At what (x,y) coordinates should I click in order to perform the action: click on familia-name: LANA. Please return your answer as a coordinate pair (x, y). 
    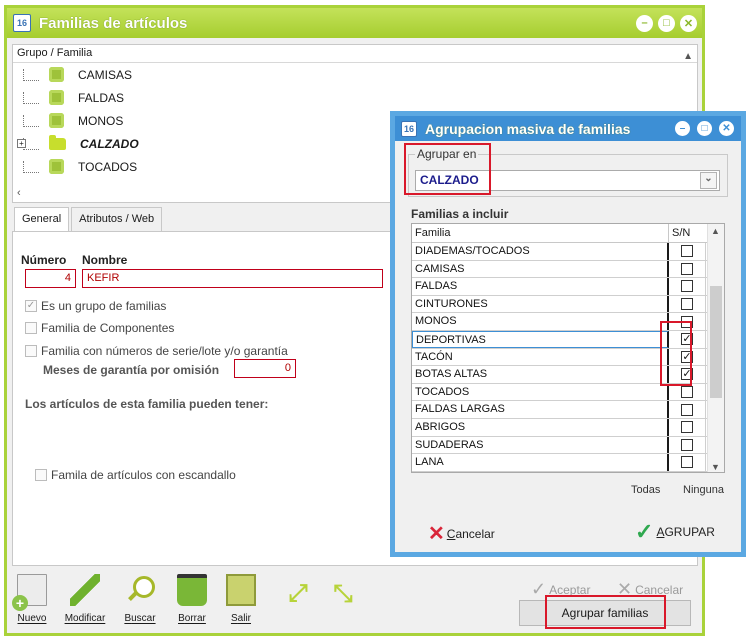
    Looking at the image, I should click on (540, 462).